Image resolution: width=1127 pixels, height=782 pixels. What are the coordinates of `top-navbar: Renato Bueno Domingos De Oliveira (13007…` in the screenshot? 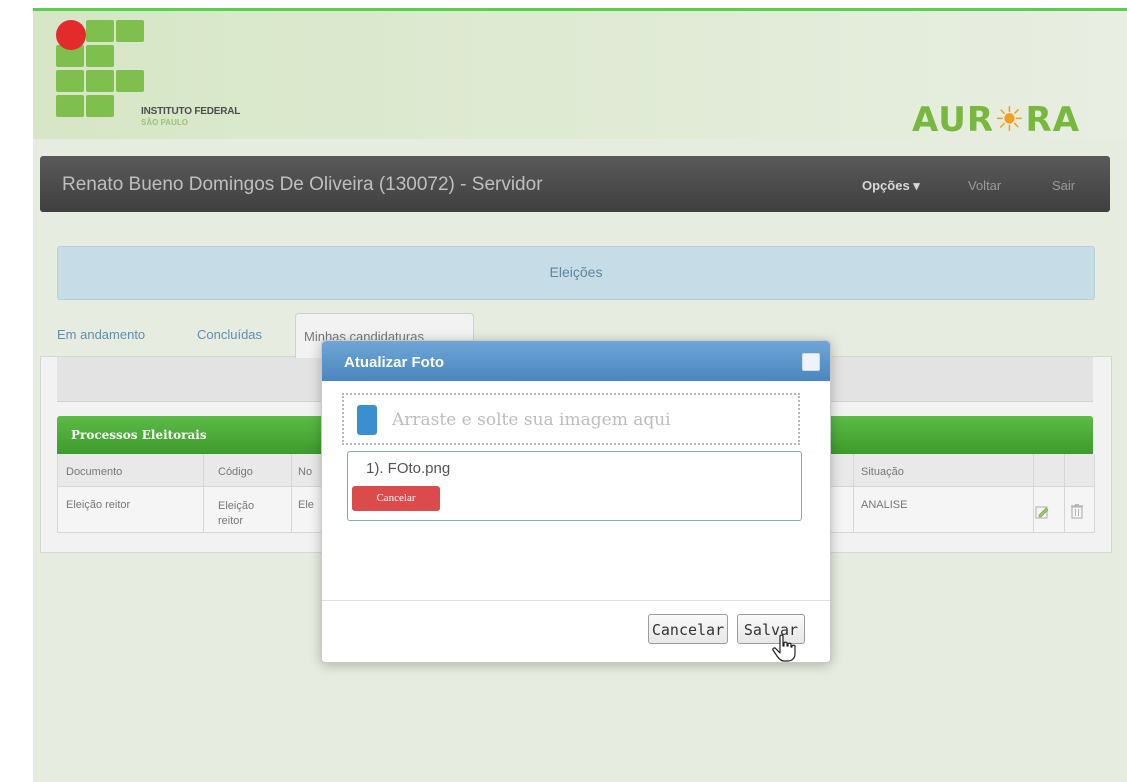 It's located at (575, 184).